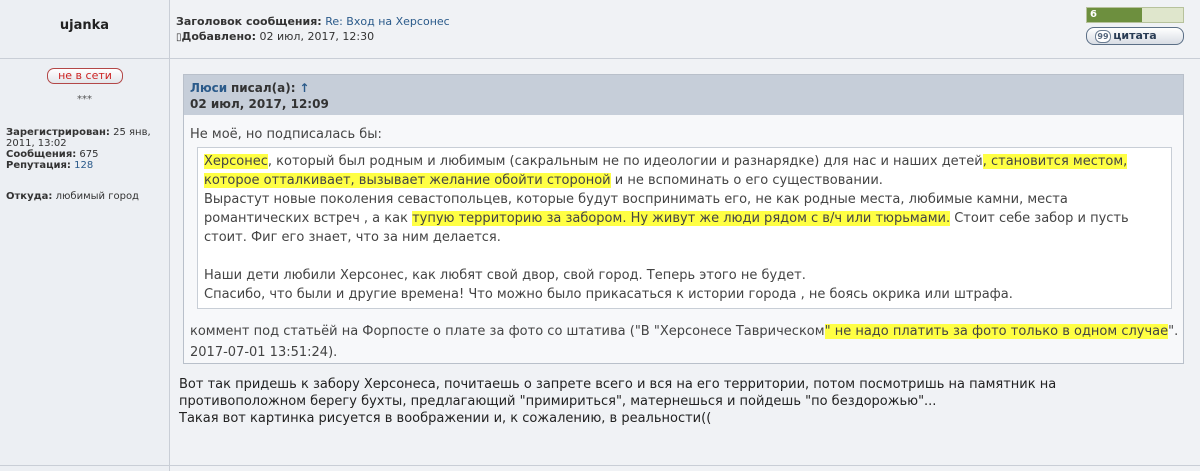 The height and width of the screenshot is (471, 1200). What do you see at coordinates (41, 154) in the screenshot?
I see `messages-label: Сообщения:` at bounding box center [41, 154].